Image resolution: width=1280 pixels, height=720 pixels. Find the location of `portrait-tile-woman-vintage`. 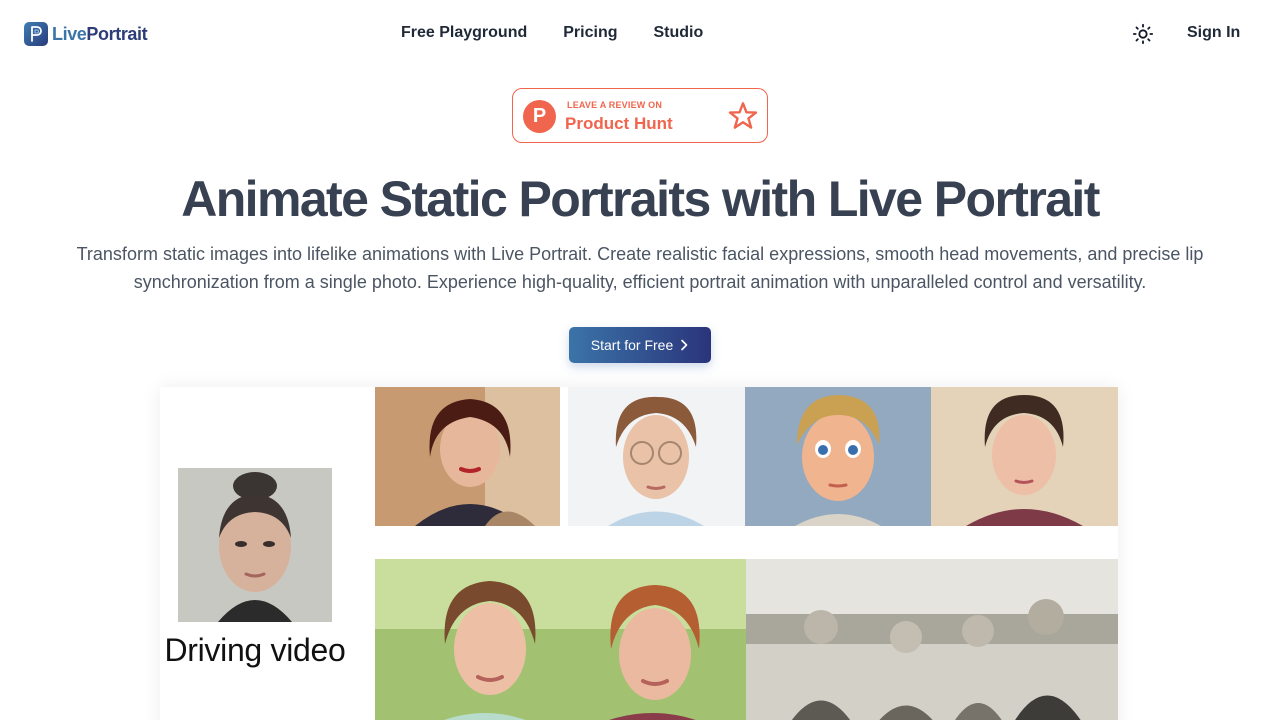

portrait-tile-woman-vintage is located at coordinates (467, 456).